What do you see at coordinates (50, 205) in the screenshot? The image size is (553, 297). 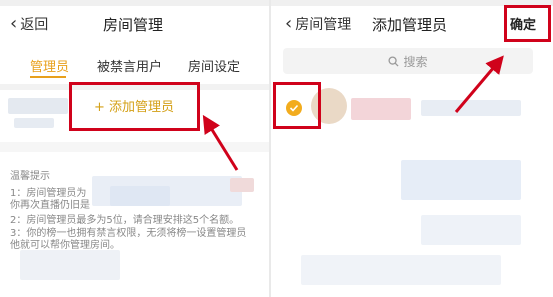 I see `tip-line: 你再次直播仍旧是` at bounding box center [50, 205].